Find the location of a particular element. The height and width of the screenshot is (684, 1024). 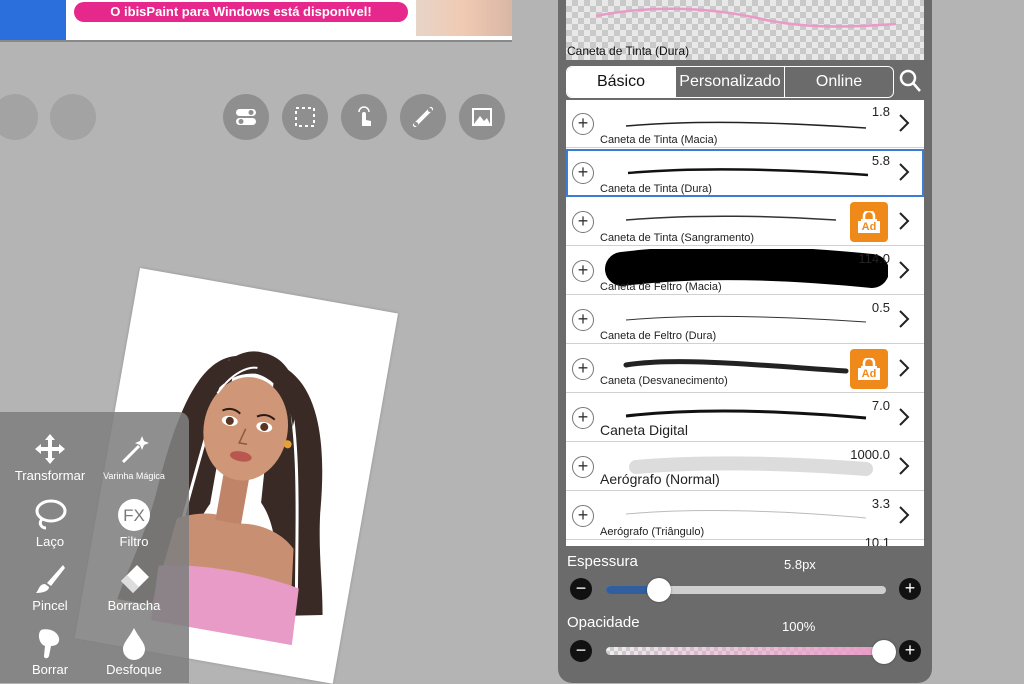

toggle-icon is located at coordinates (246, 117).